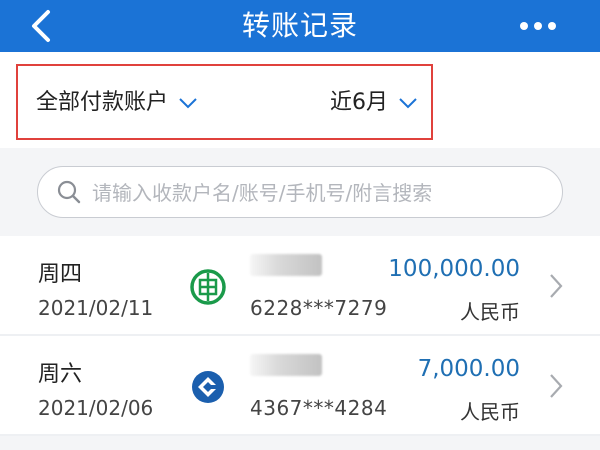 This screenshot has height=450, width=600. Describe the element at coordinates (60, 274) in the screenshot. I see `record-weekday: 周四` at that location.